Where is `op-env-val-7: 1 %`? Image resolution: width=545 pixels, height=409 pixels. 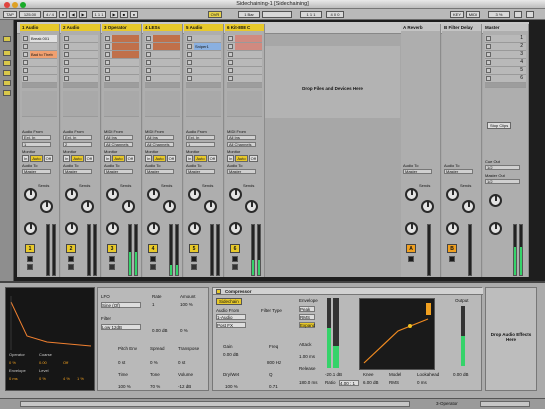
op-env-val-7: 1 % is located at coordinates (80, 378).